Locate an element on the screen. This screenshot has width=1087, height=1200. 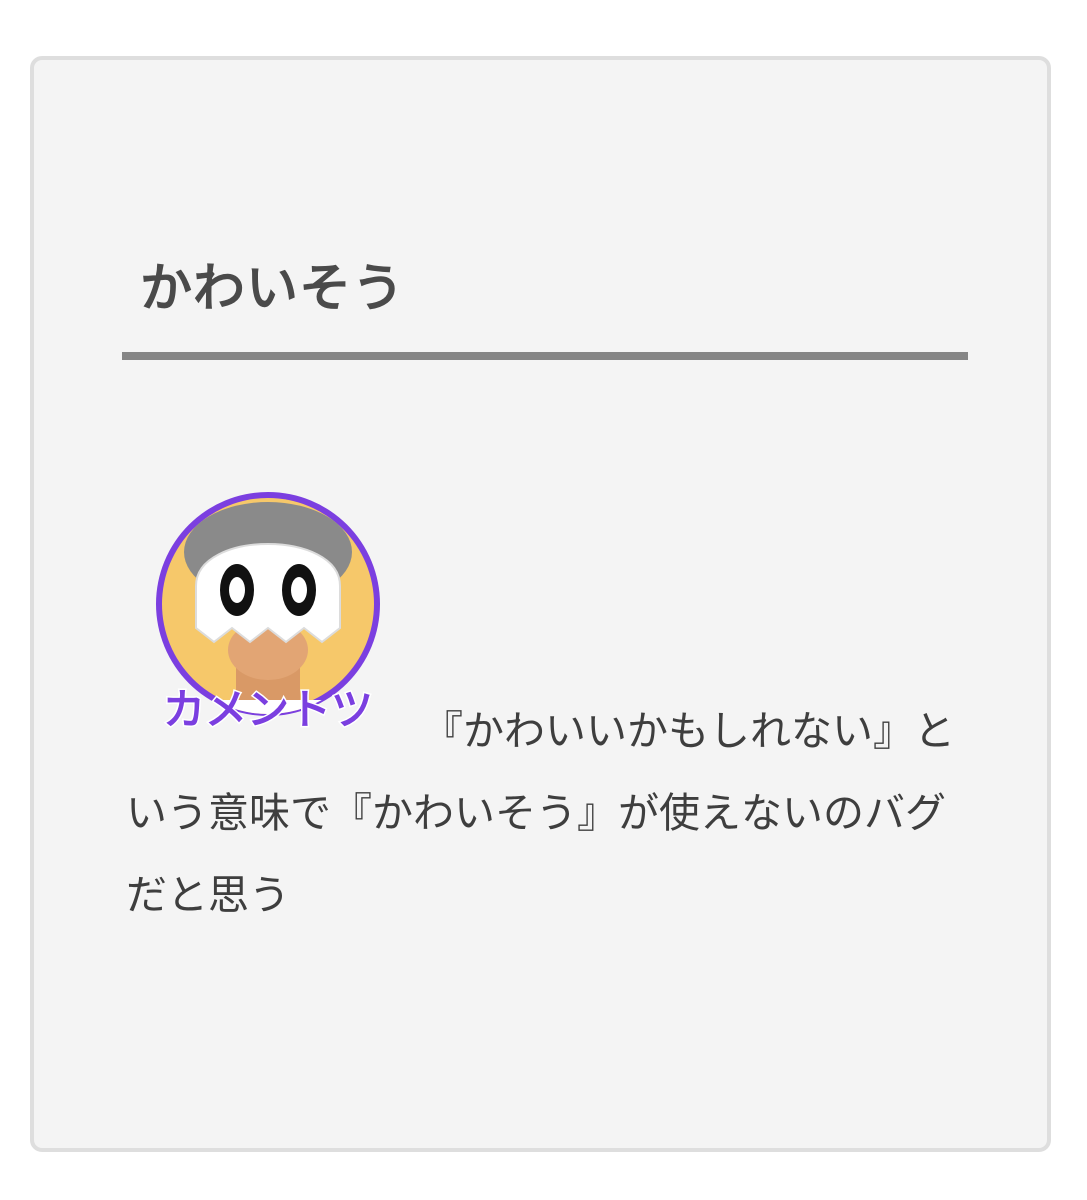
avatar-spacer is located at coordinates (274, 744).